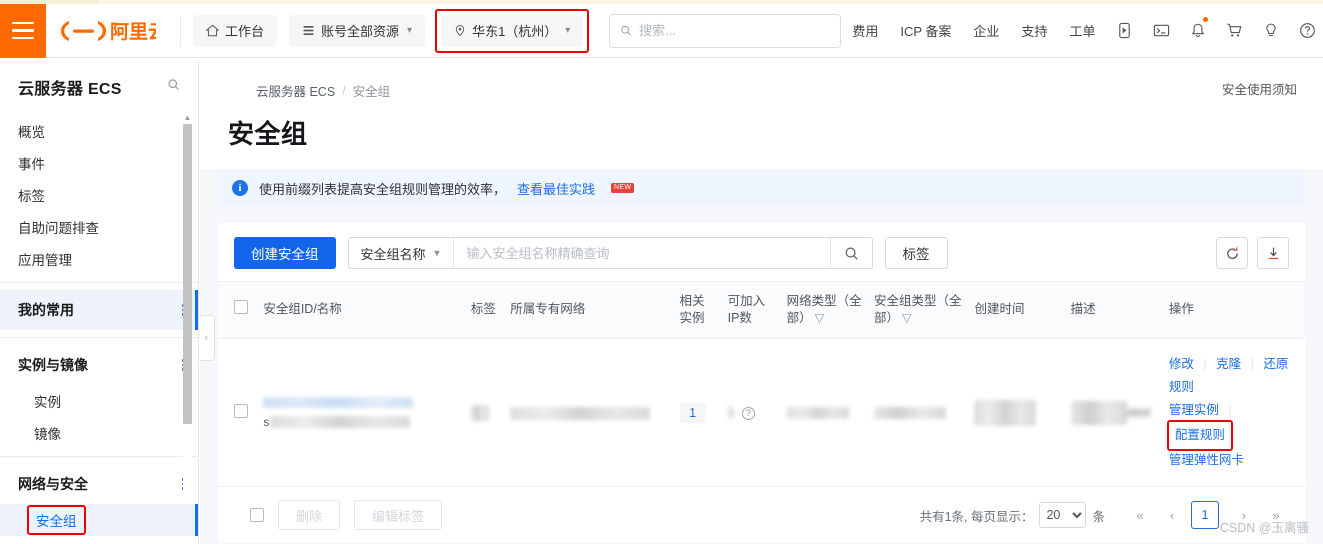 The height and width of the screenshot is (544, 1323). I want to click on best-practice-link: 查看最佳实践, so click(556, 188).